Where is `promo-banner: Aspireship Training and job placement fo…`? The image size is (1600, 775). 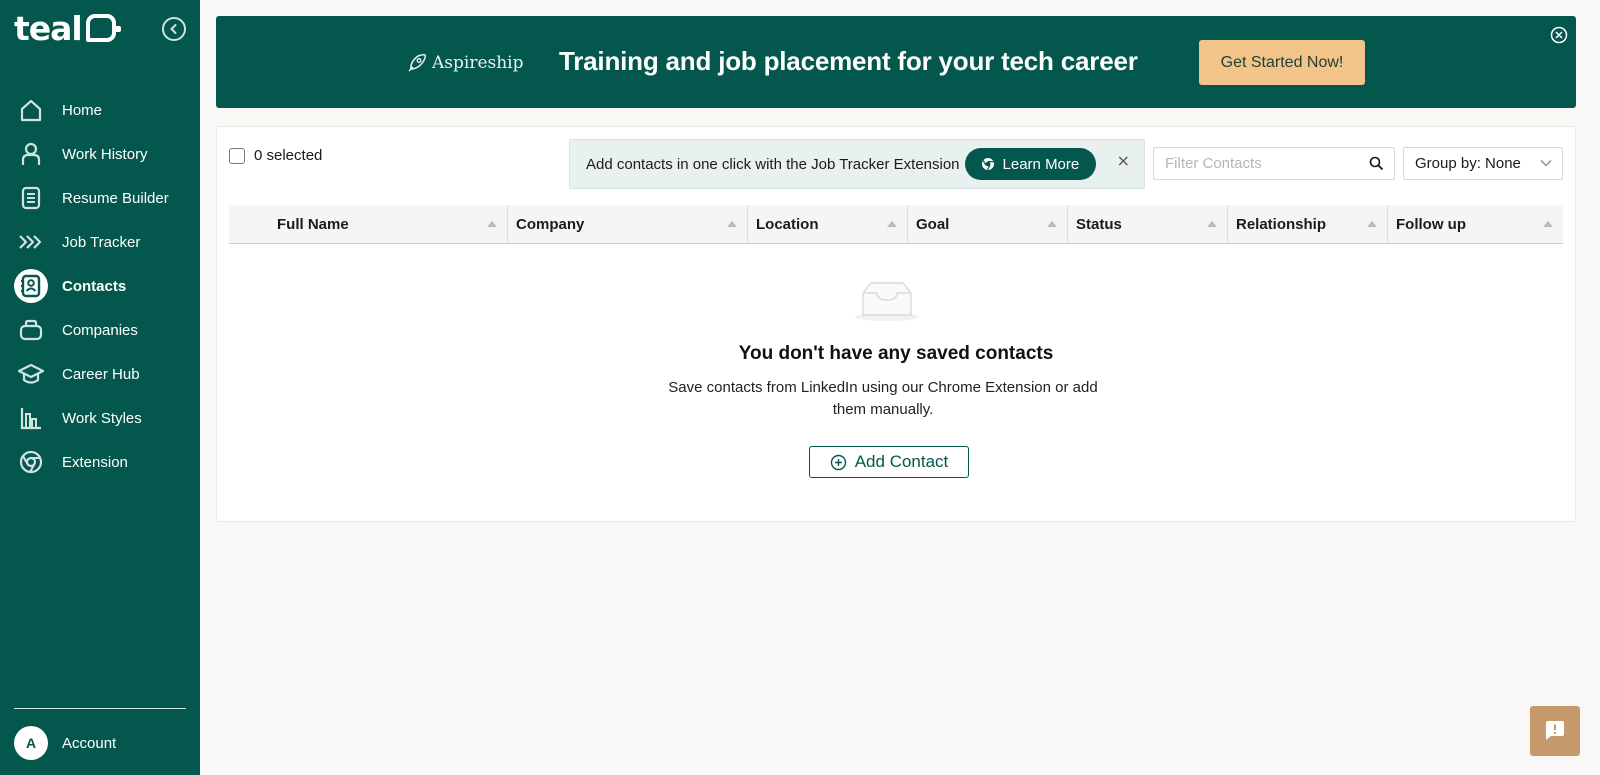
promo-banner: Aspireship Training and job placement fo… is located at coordinates (896, 62).